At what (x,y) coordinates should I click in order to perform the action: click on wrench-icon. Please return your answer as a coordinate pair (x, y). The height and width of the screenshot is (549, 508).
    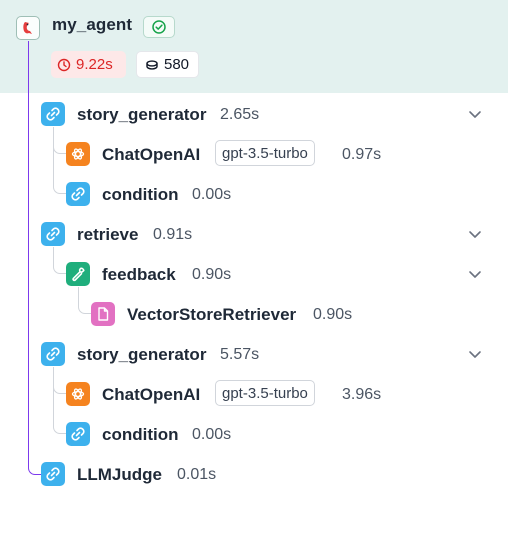
    Looking at the image, I should click on (78, 274).